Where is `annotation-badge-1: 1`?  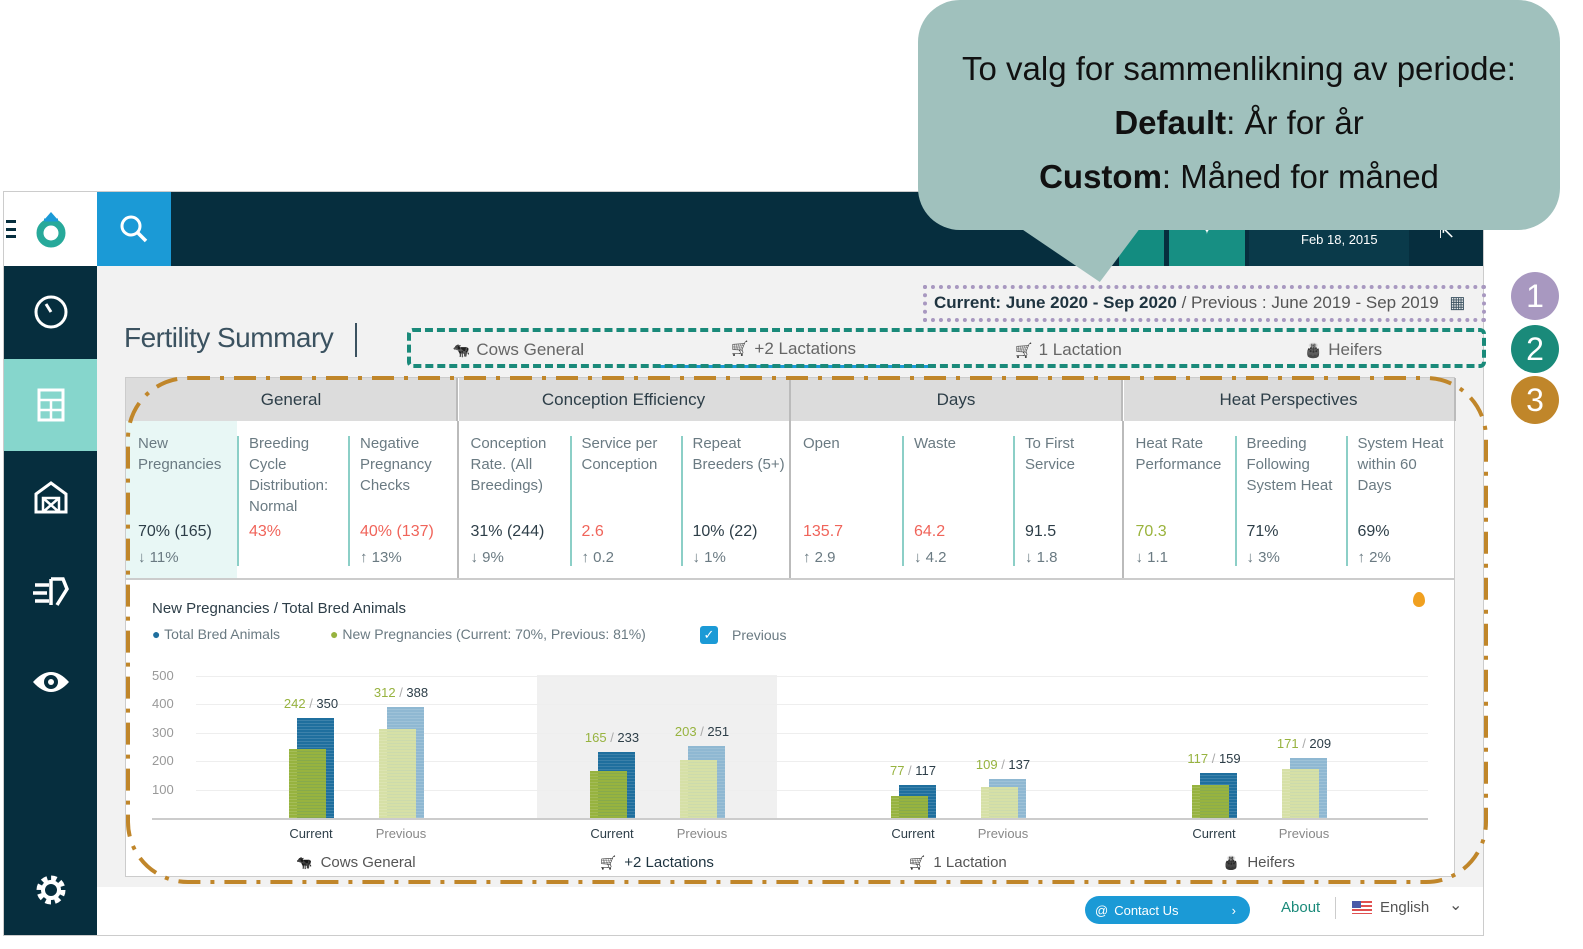 annotation-badge-1: 1 is located at coordinates (1535, 296).